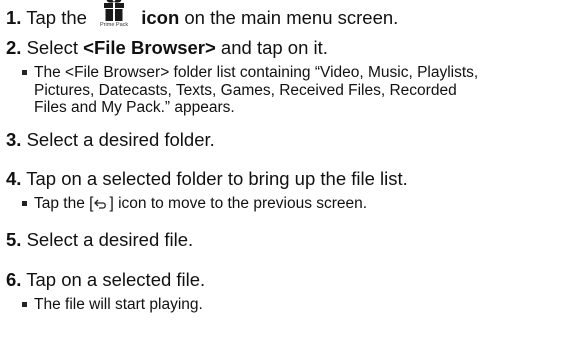 Image resolution: width=580 pixels, height=341 pixels. I want to click on step-5: 5. Select a desired file., so click(99, 240).